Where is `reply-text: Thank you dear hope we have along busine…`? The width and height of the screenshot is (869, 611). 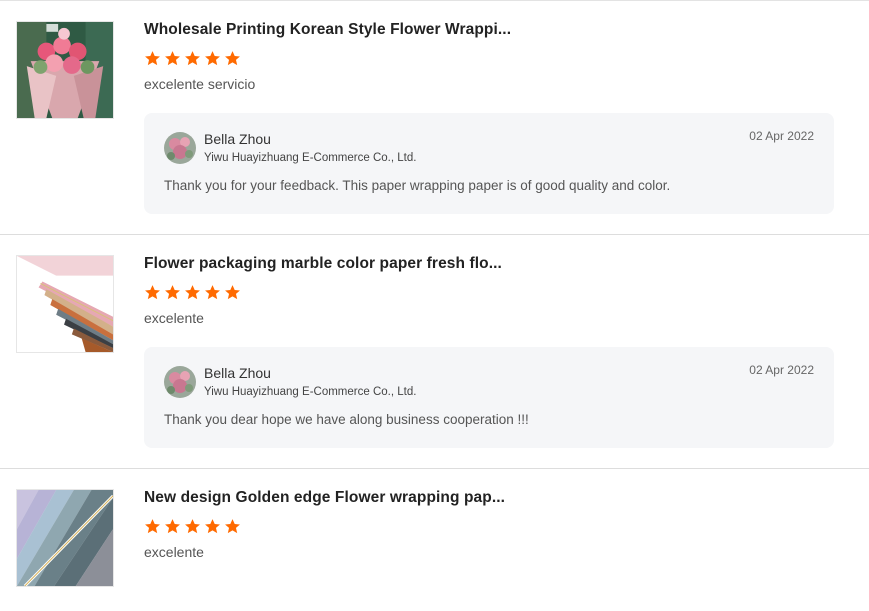 reply-text: Thank you dear hope we have along busine… is located at coordinates (346, 419).